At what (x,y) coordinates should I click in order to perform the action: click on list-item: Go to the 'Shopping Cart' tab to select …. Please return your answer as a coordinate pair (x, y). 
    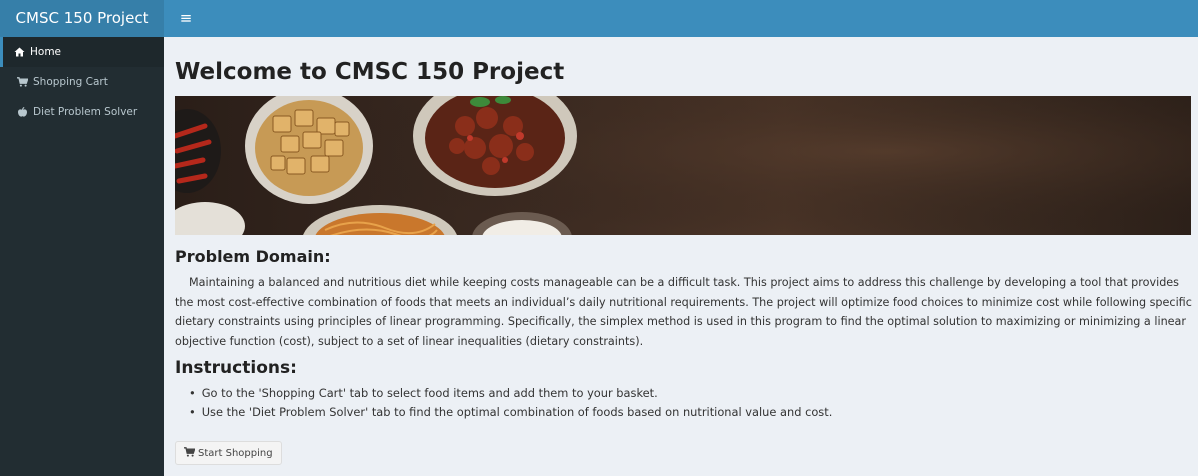
    Looking at the image, I should click on (689, 393).